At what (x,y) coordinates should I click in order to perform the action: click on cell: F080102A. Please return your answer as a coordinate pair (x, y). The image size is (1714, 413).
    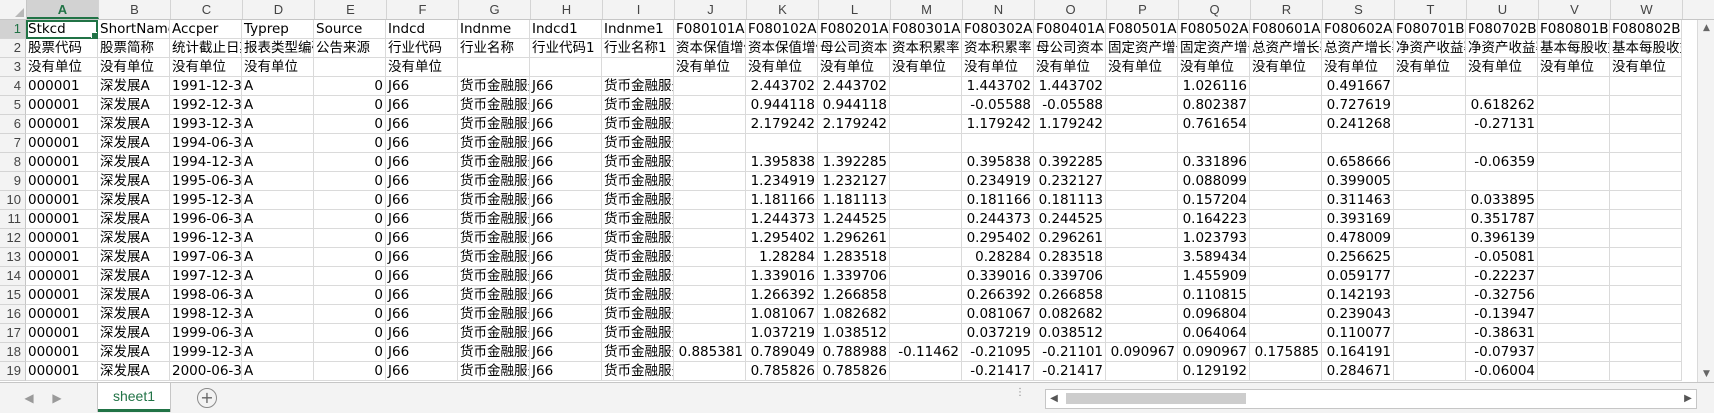
    Looking at the image, I should click on (782, 29).